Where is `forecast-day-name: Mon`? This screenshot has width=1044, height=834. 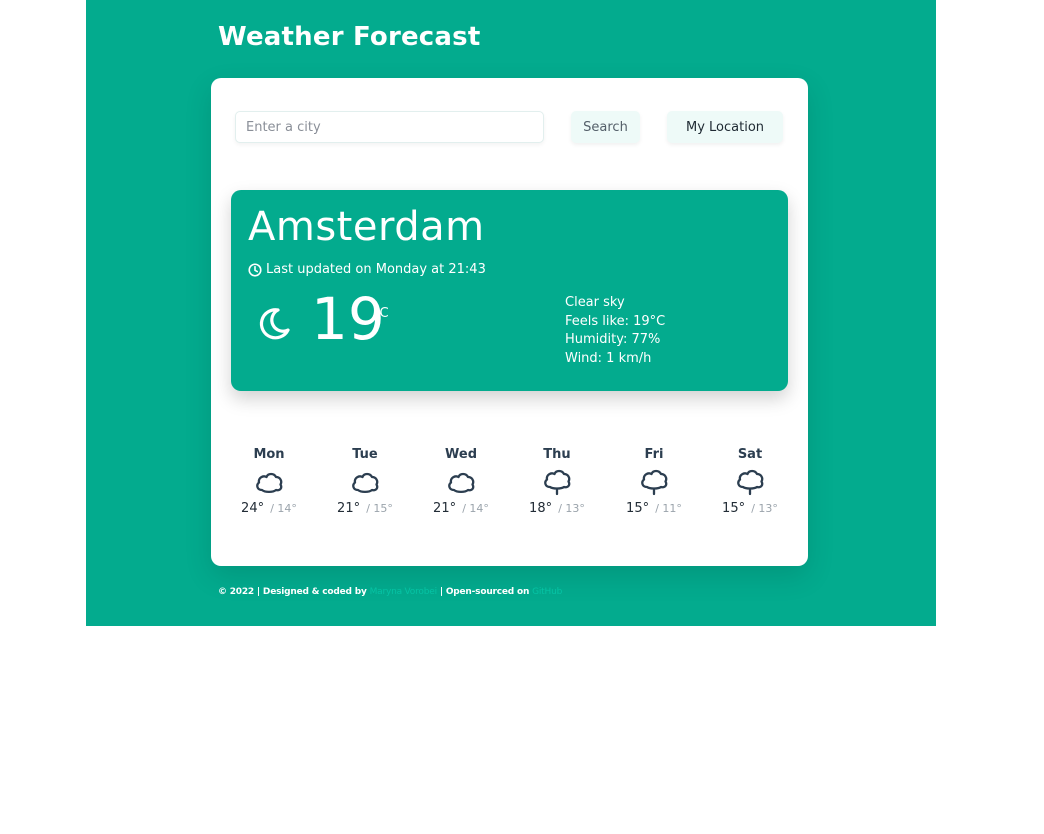
forecast-day-name: Mon is located at coordinates (269, 454).